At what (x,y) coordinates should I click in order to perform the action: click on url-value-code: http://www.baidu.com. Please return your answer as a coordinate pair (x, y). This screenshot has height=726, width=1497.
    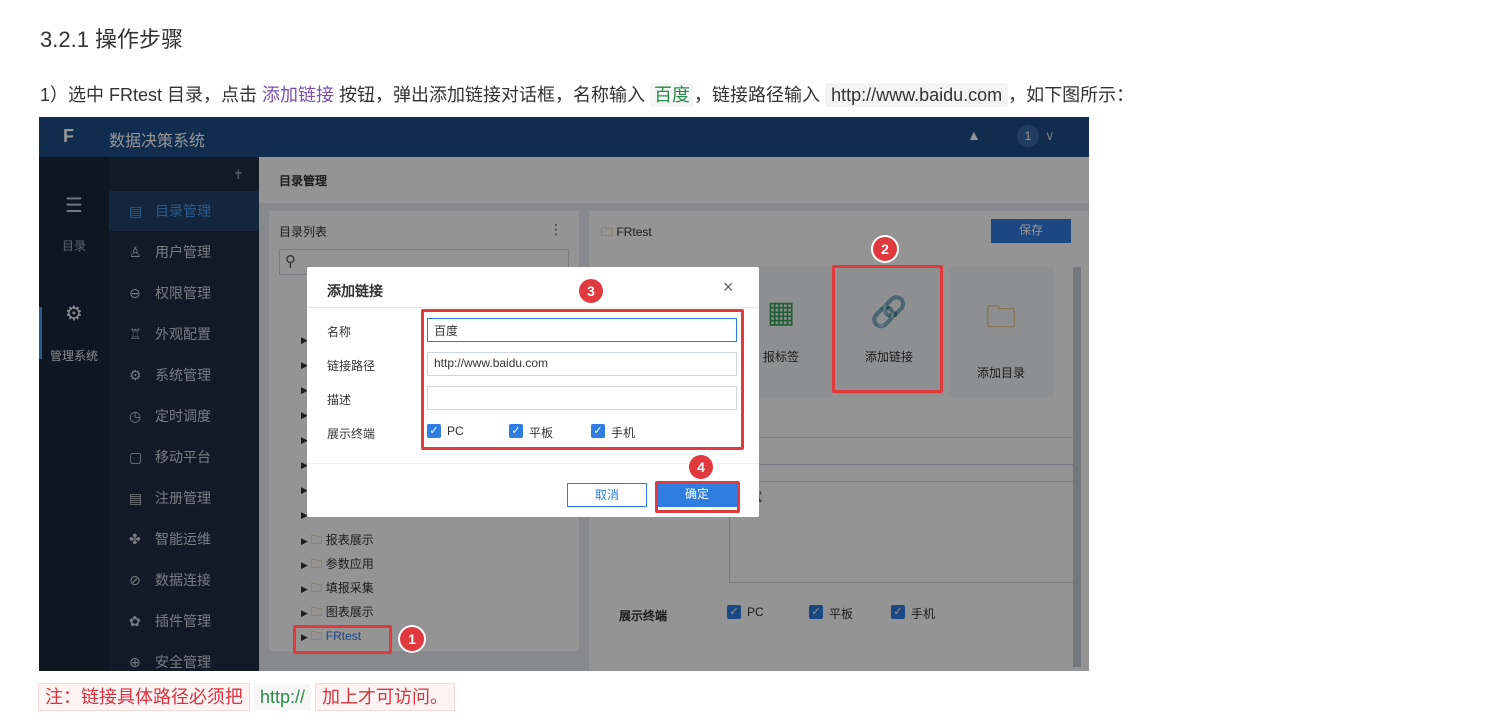
    Looking at the image, I should click on (917, 95).